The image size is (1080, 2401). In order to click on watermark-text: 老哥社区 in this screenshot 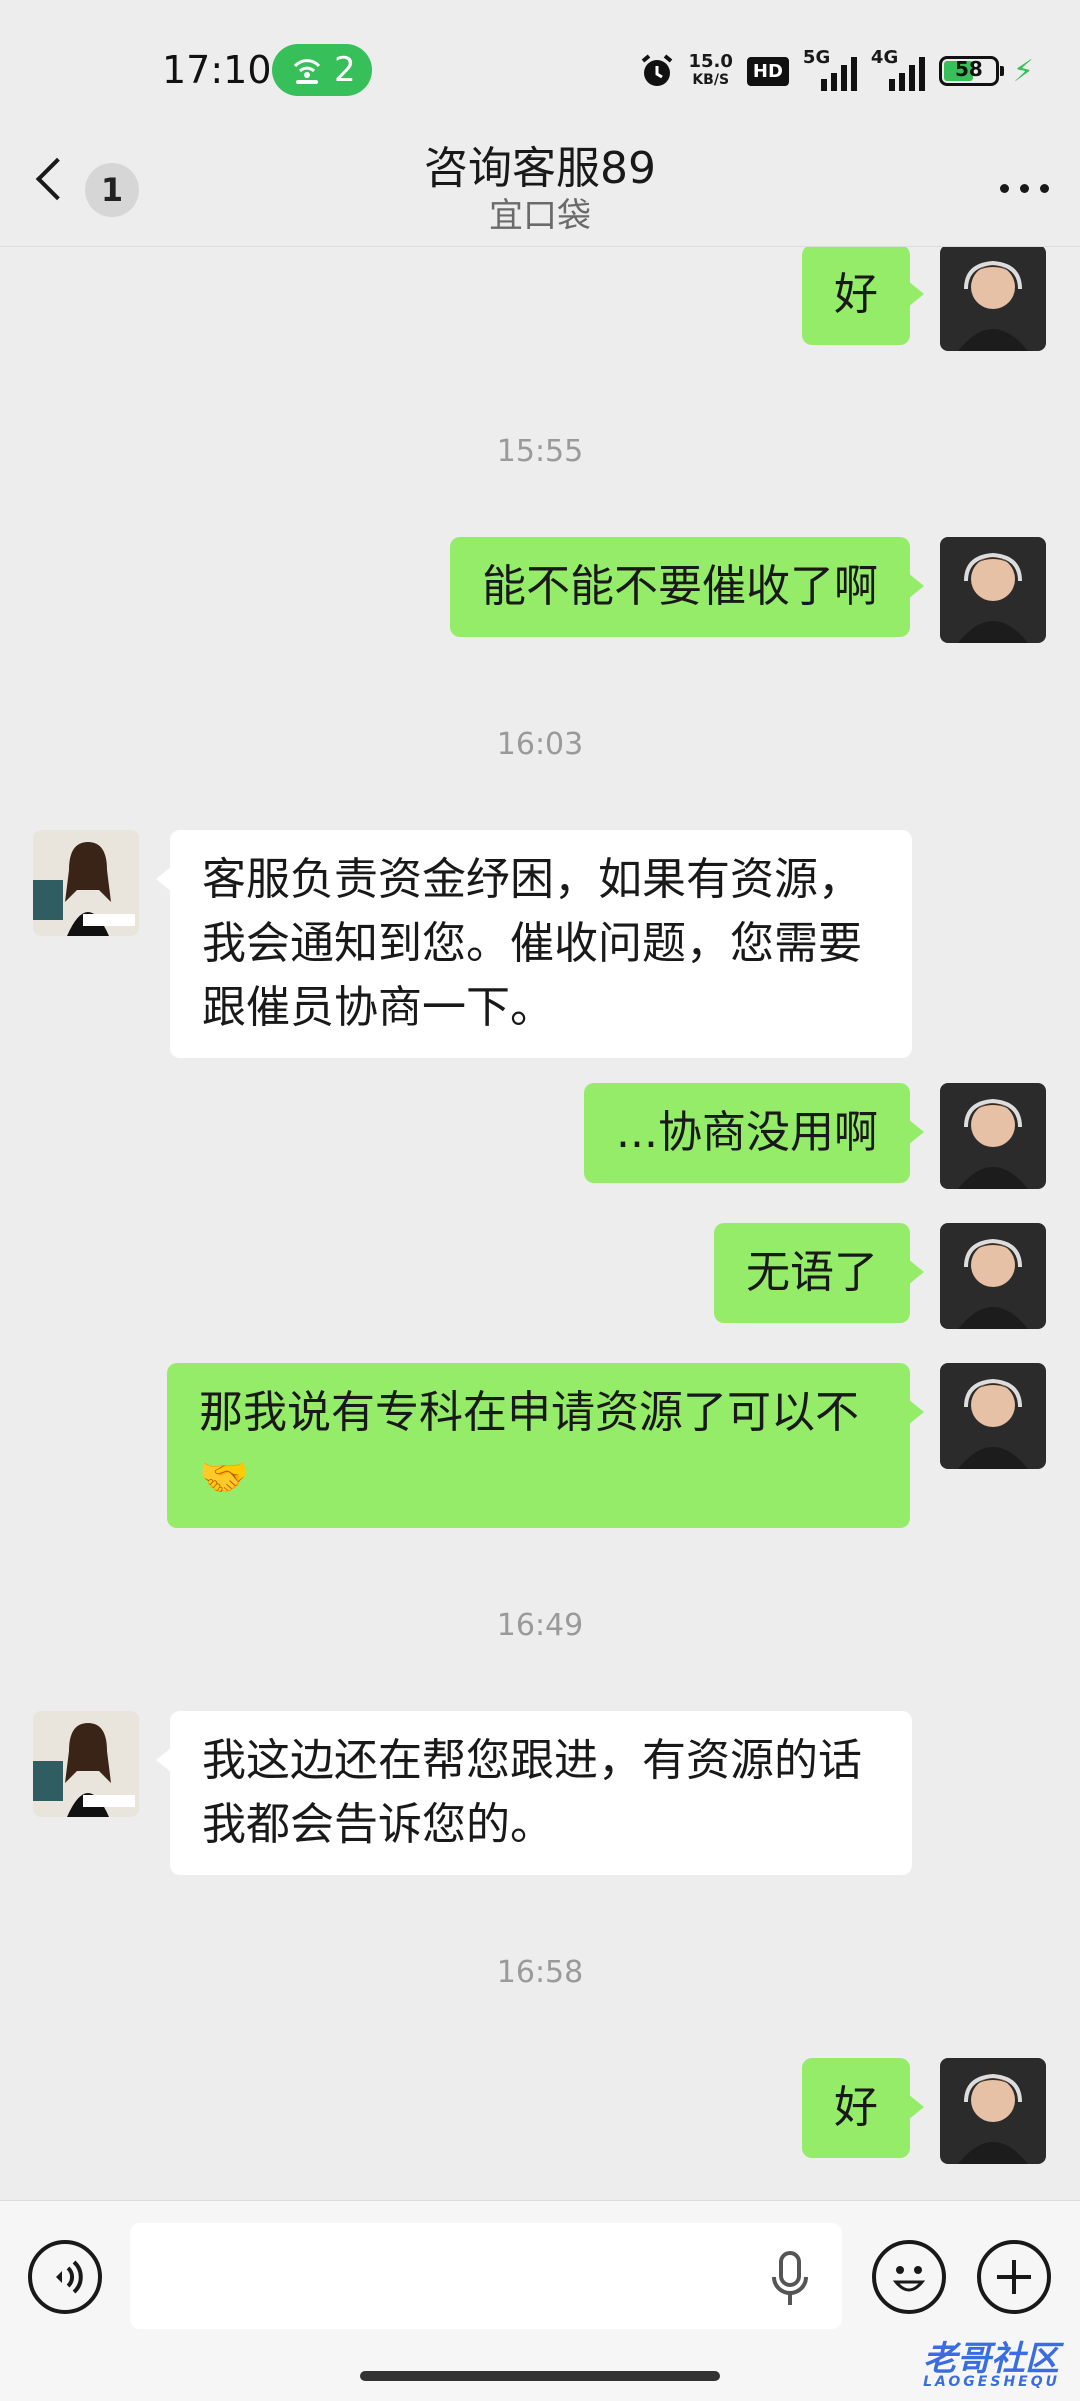, I will do `click(991, 2359)`.